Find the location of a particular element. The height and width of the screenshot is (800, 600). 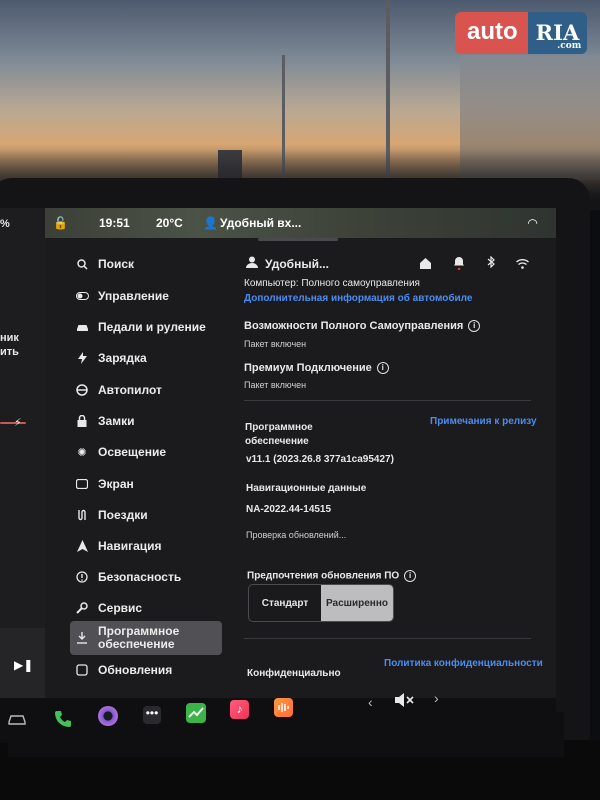

more-icon: ••• is located at coordinates (152, 715).